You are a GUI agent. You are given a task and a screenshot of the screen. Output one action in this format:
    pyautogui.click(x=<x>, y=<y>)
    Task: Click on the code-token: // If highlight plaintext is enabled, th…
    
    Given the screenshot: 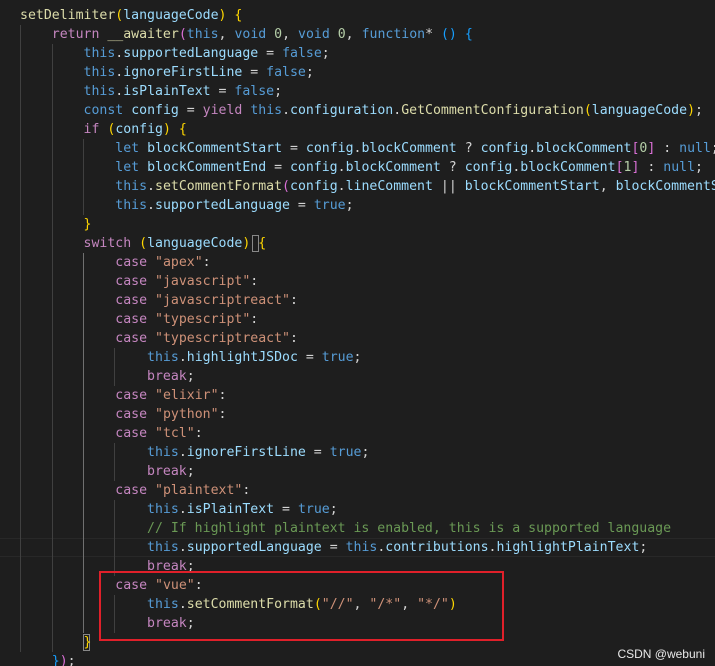 What is the action you would take?
    pyautogui.click(x=409, y=528)
    